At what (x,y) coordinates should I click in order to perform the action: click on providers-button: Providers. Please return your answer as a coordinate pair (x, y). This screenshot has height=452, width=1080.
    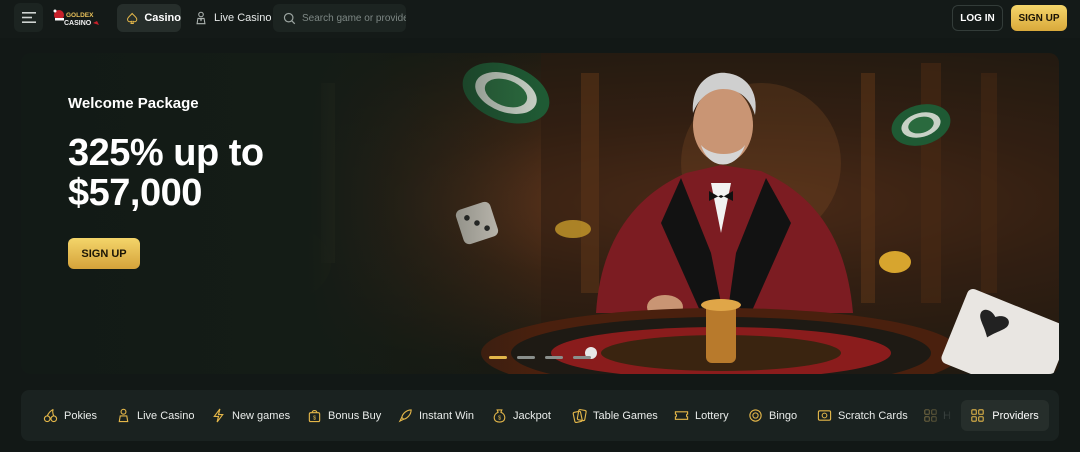
    Looking at the image, I should click on (1005, 415).